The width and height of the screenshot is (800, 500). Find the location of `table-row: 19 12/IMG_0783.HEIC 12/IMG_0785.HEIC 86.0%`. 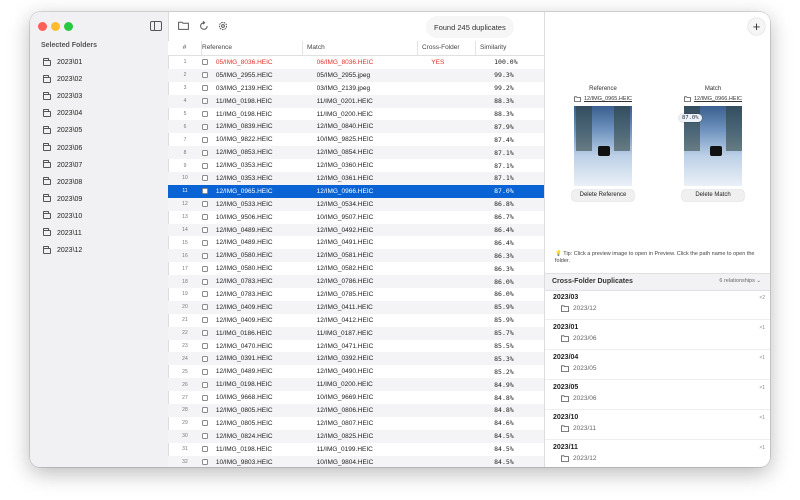

table-row: 19 12/IMG_0783.HEIC 12/IMG_0785.HEIC 86.0% is located at coordinates (356, 294).